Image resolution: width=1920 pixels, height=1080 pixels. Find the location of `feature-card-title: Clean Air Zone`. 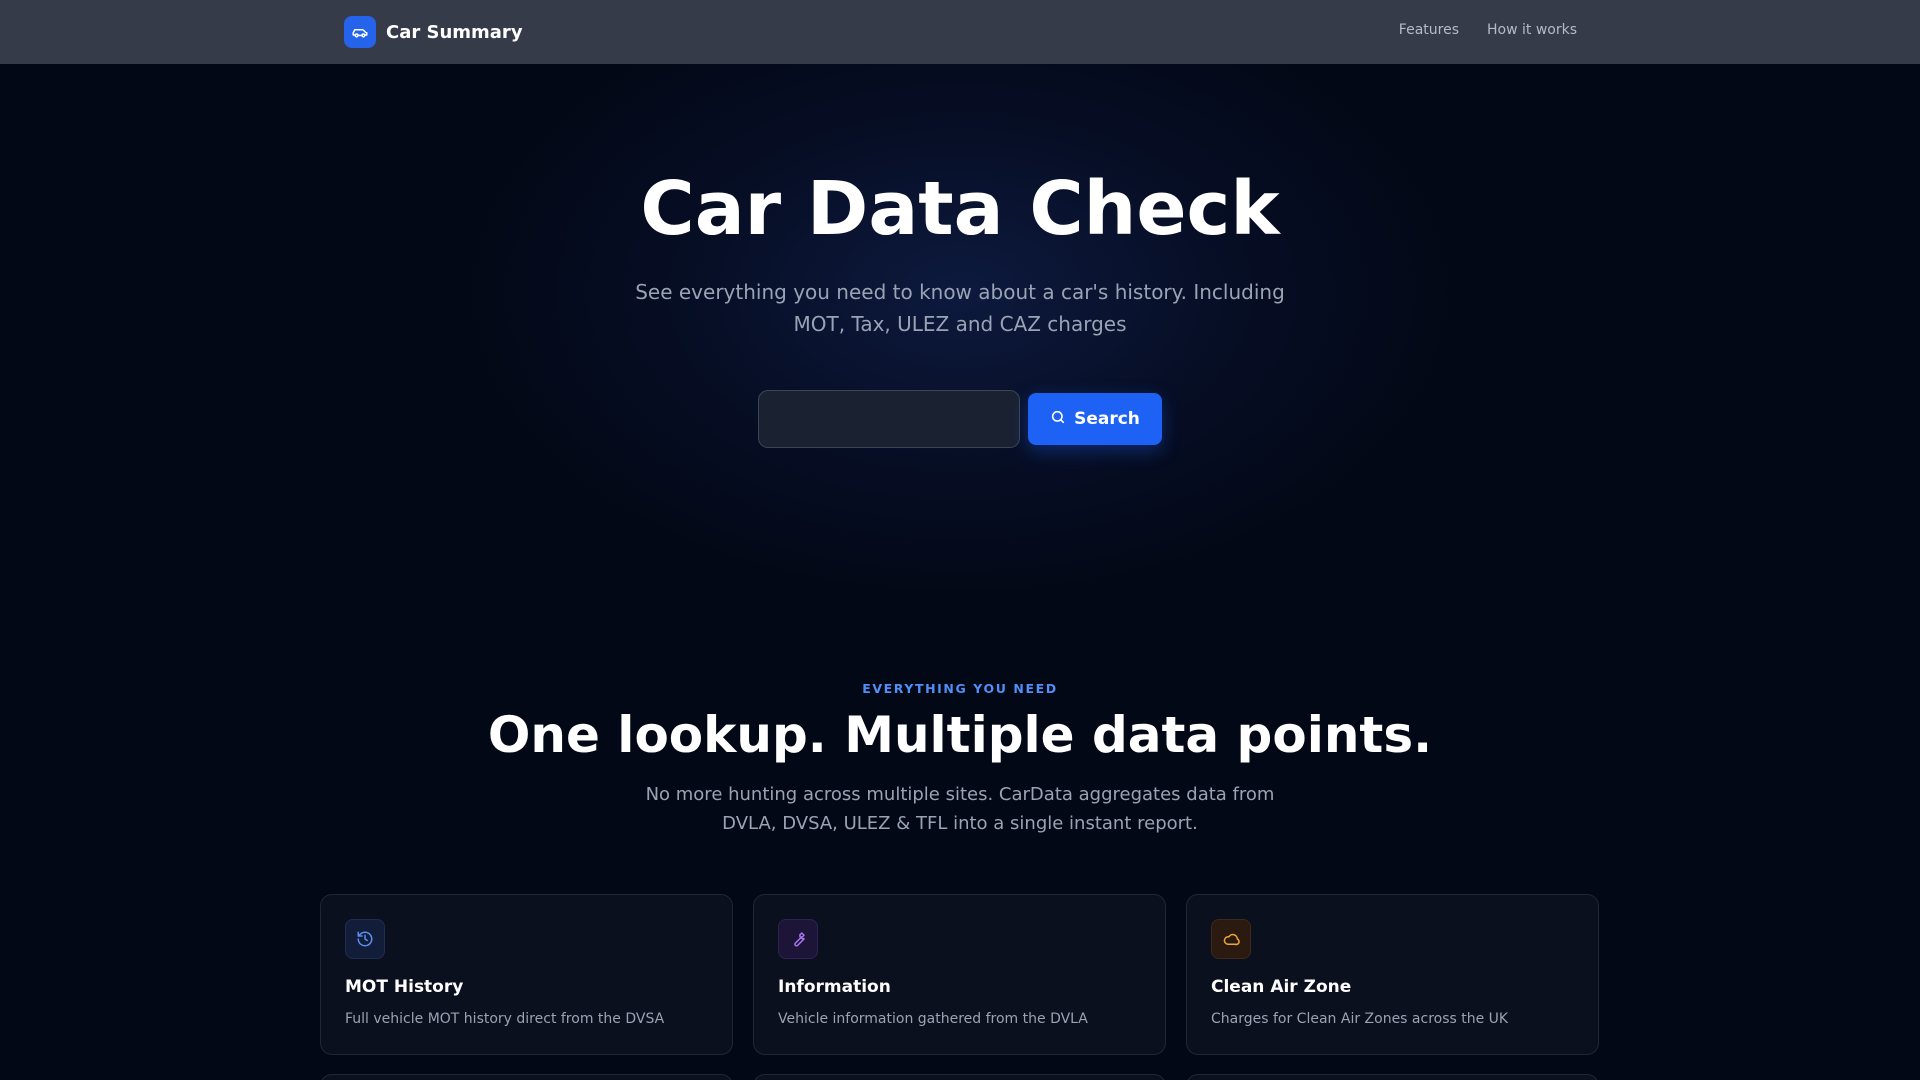

feature-card-title: Clean Air Zone is located at coordinates (1281, 987).